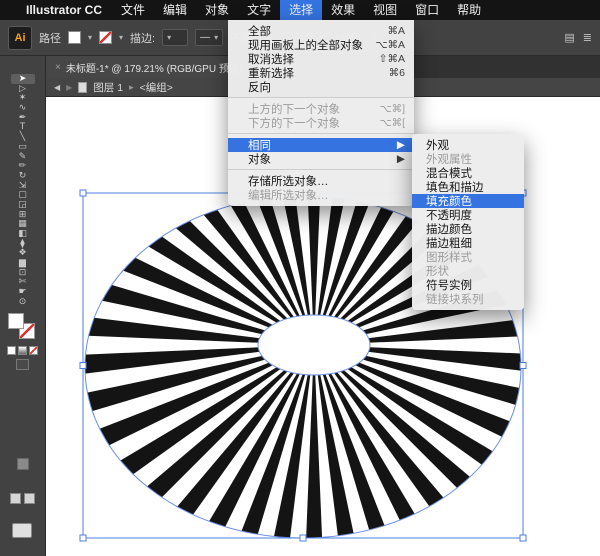 The image size is (600, 556). I want to click on fill-color-swatch, so click(74, 37).